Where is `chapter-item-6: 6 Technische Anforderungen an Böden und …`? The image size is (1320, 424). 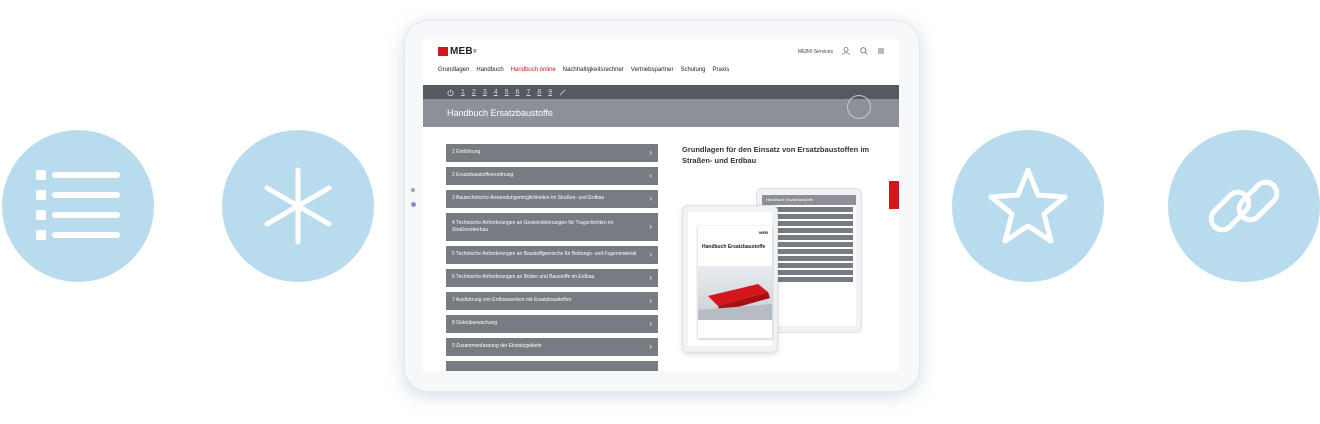 chapter-item-6: 6 Technische Anforderungen an Böden und … is located at coordinates (552, 278).